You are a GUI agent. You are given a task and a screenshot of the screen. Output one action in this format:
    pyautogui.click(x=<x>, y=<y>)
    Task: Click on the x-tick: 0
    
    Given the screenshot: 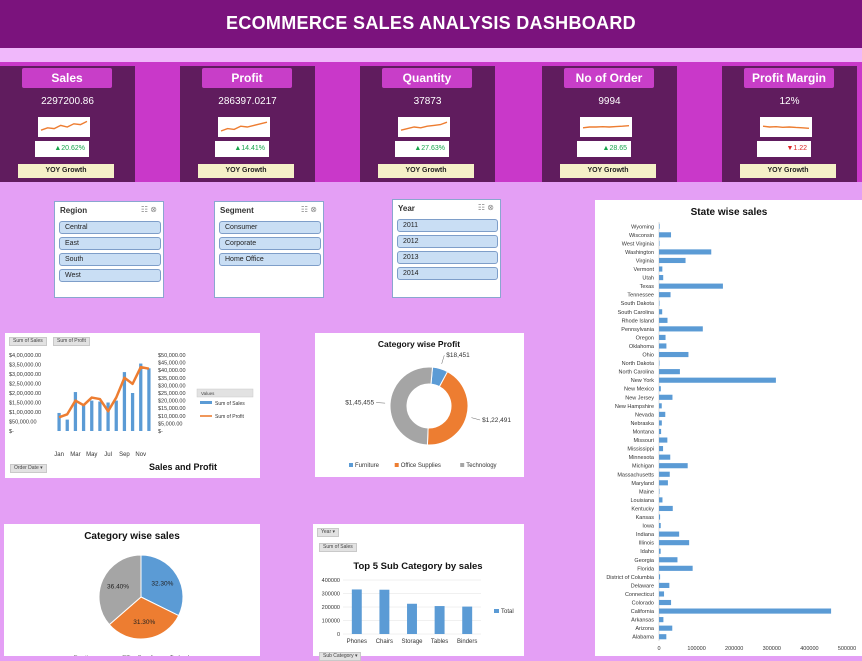 What is the action you would take?
    pyautogui.click(x=658, y=649)
    